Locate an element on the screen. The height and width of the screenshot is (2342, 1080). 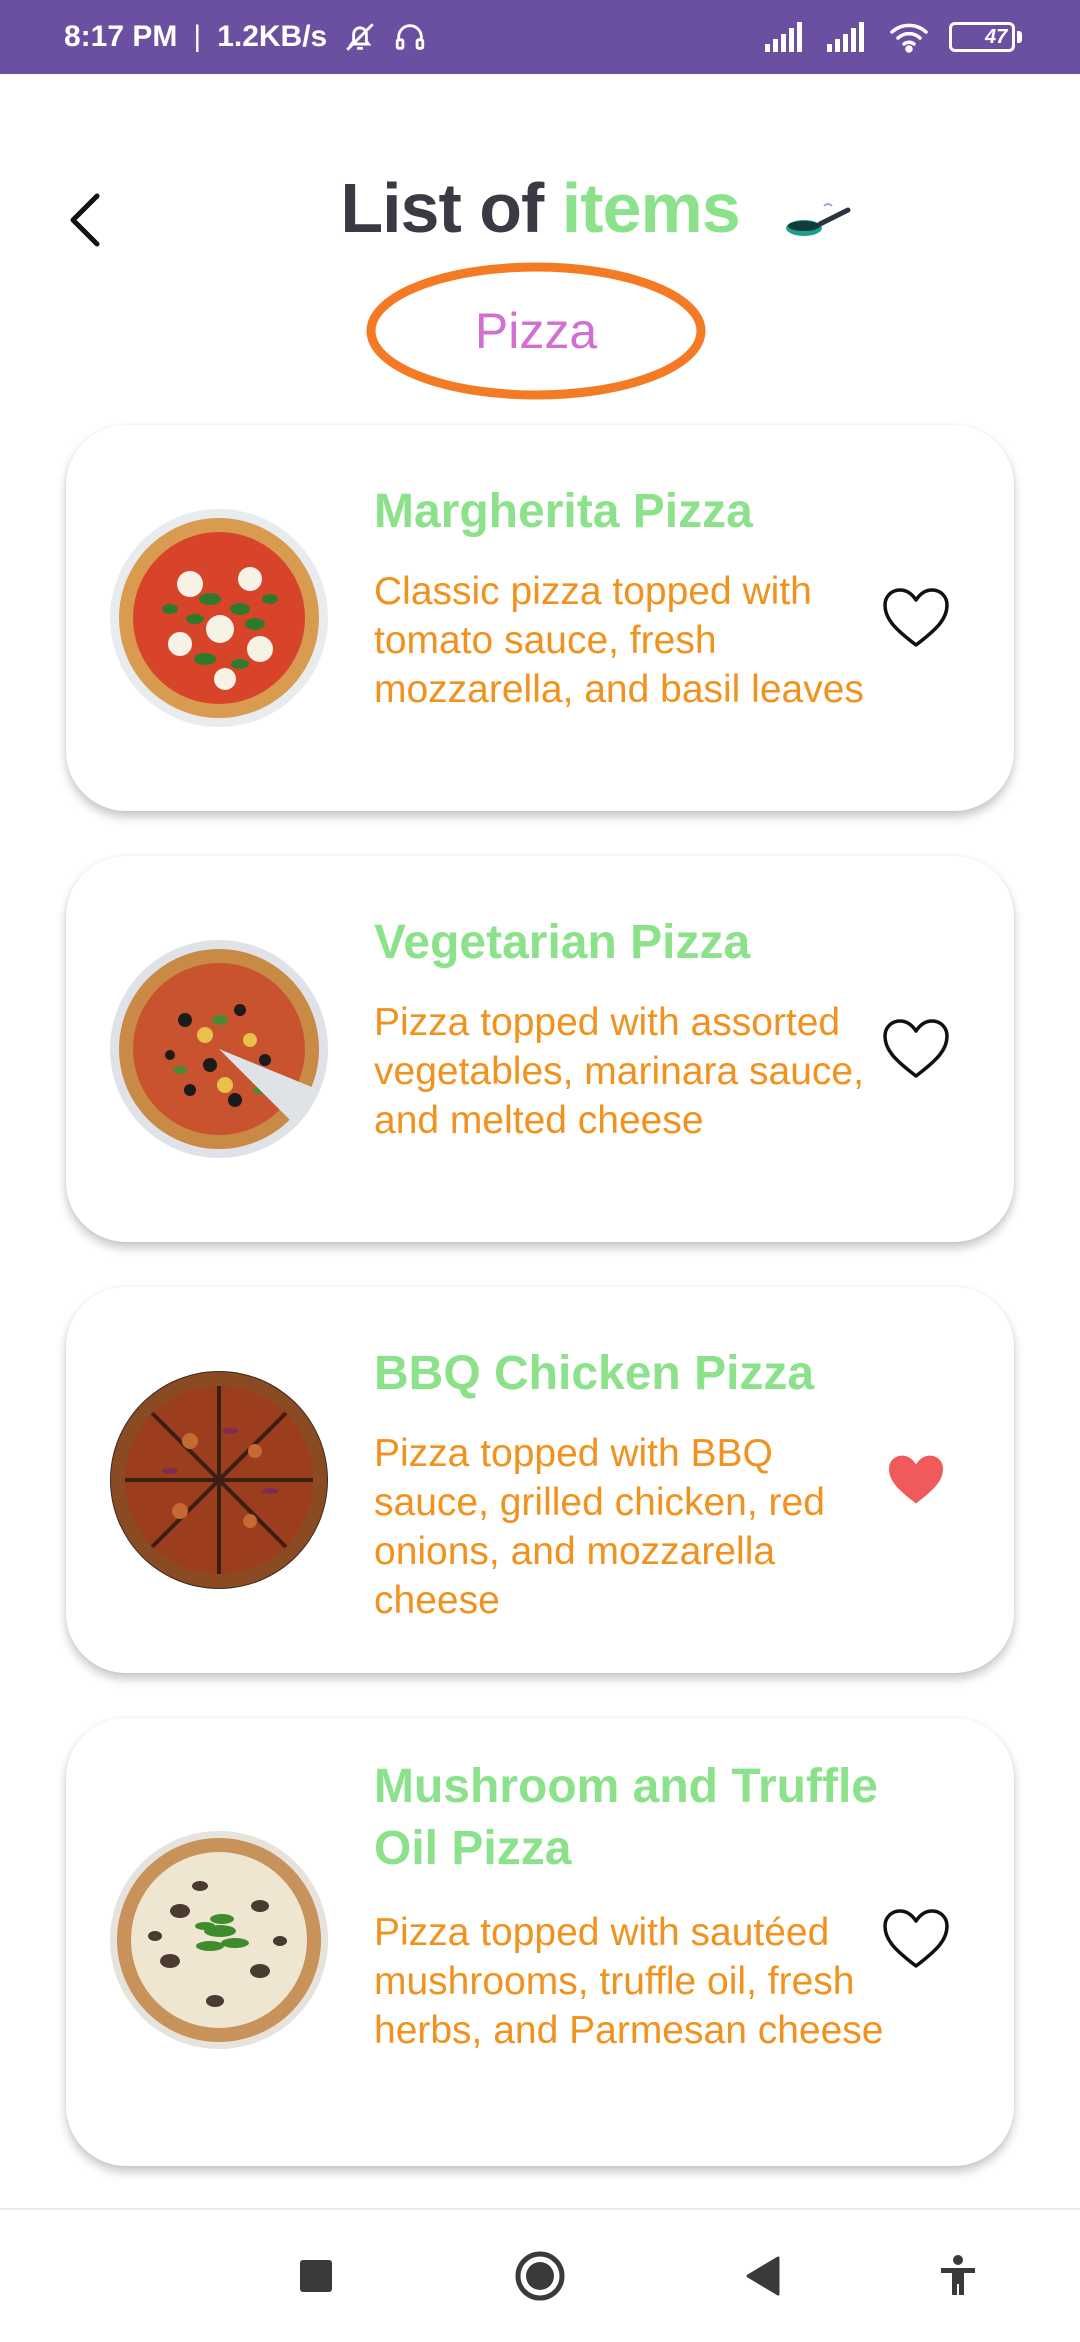
status-speed: 1.2KB/s is located at coordinates (272, 36).